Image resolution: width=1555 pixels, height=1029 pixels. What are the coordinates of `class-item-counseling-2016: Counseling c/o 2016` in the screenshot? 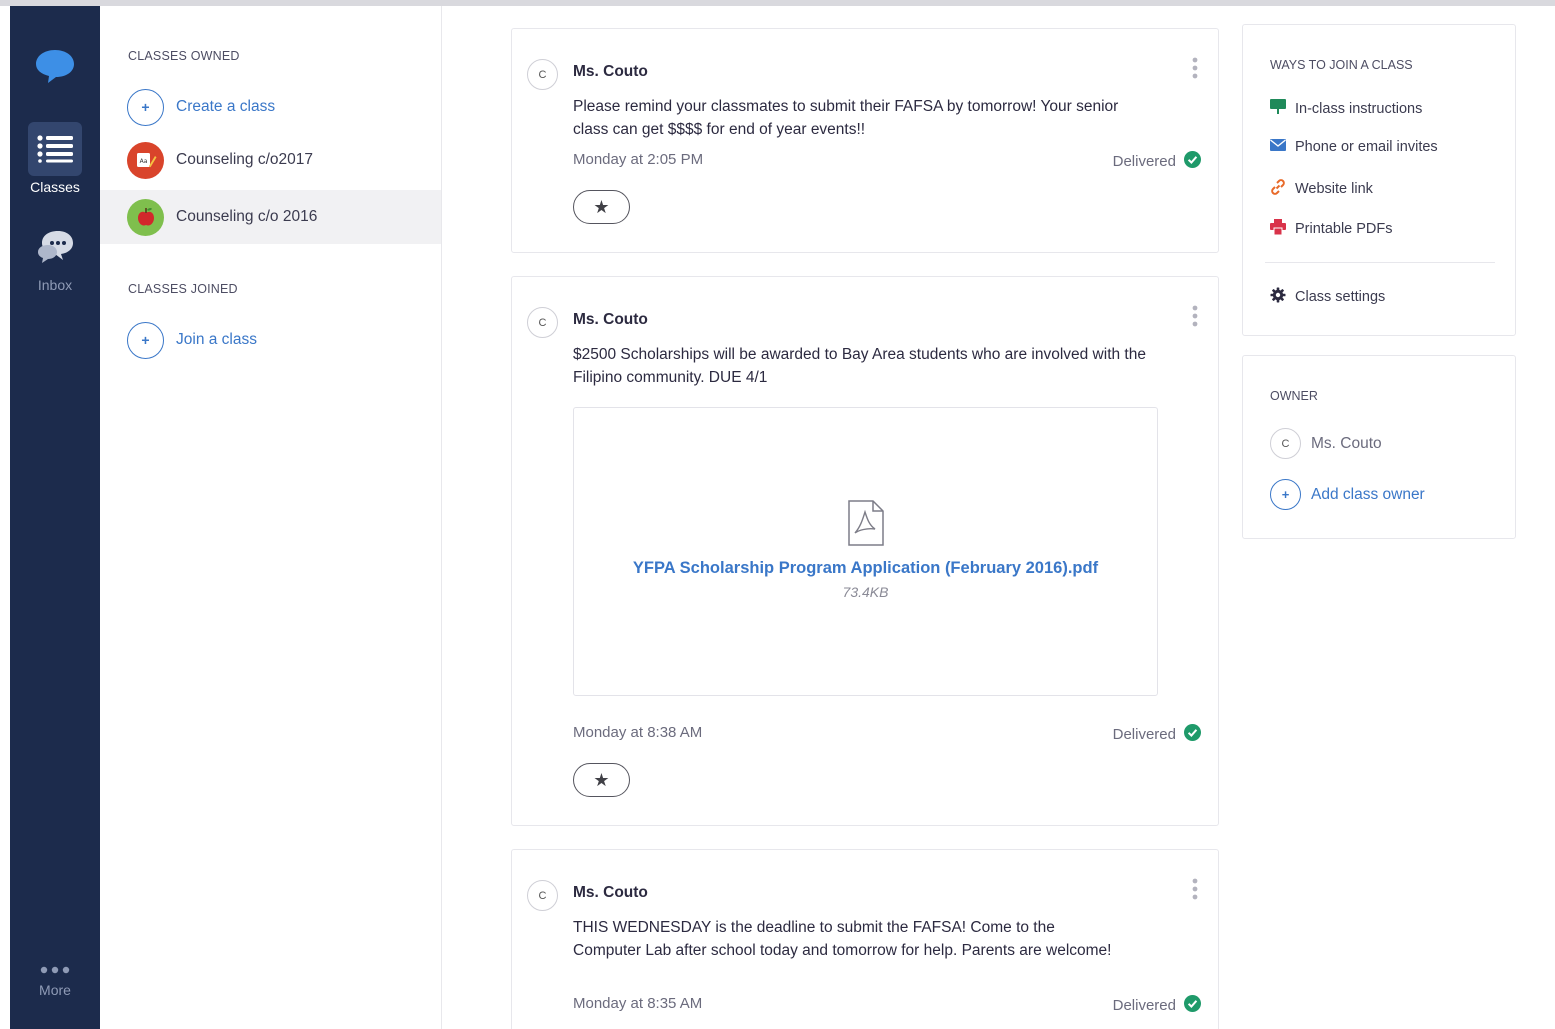 It's located at (270, 217).